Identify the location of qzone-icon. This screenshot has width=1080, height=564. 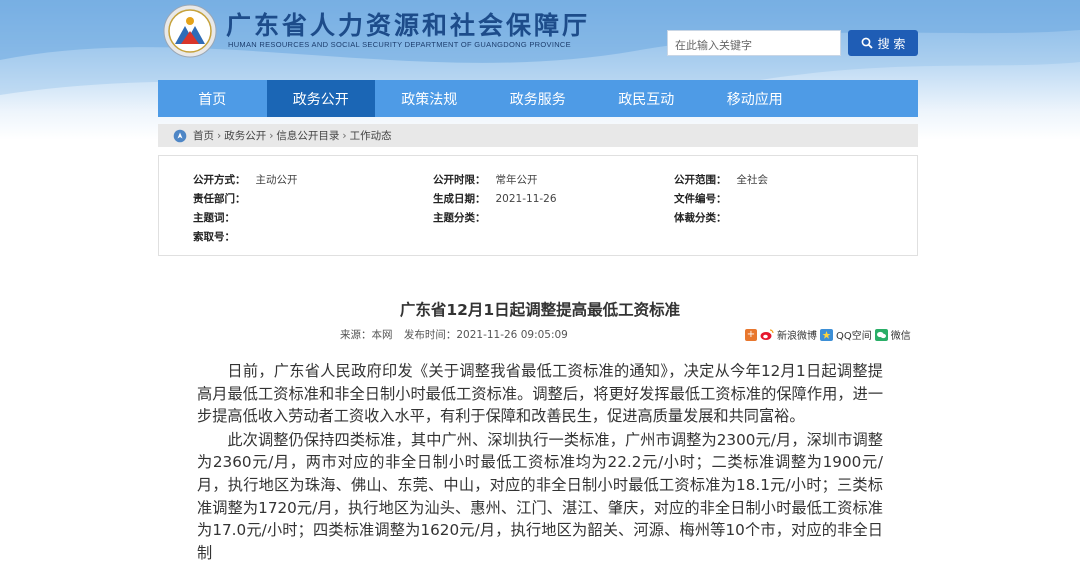
(826, 334).